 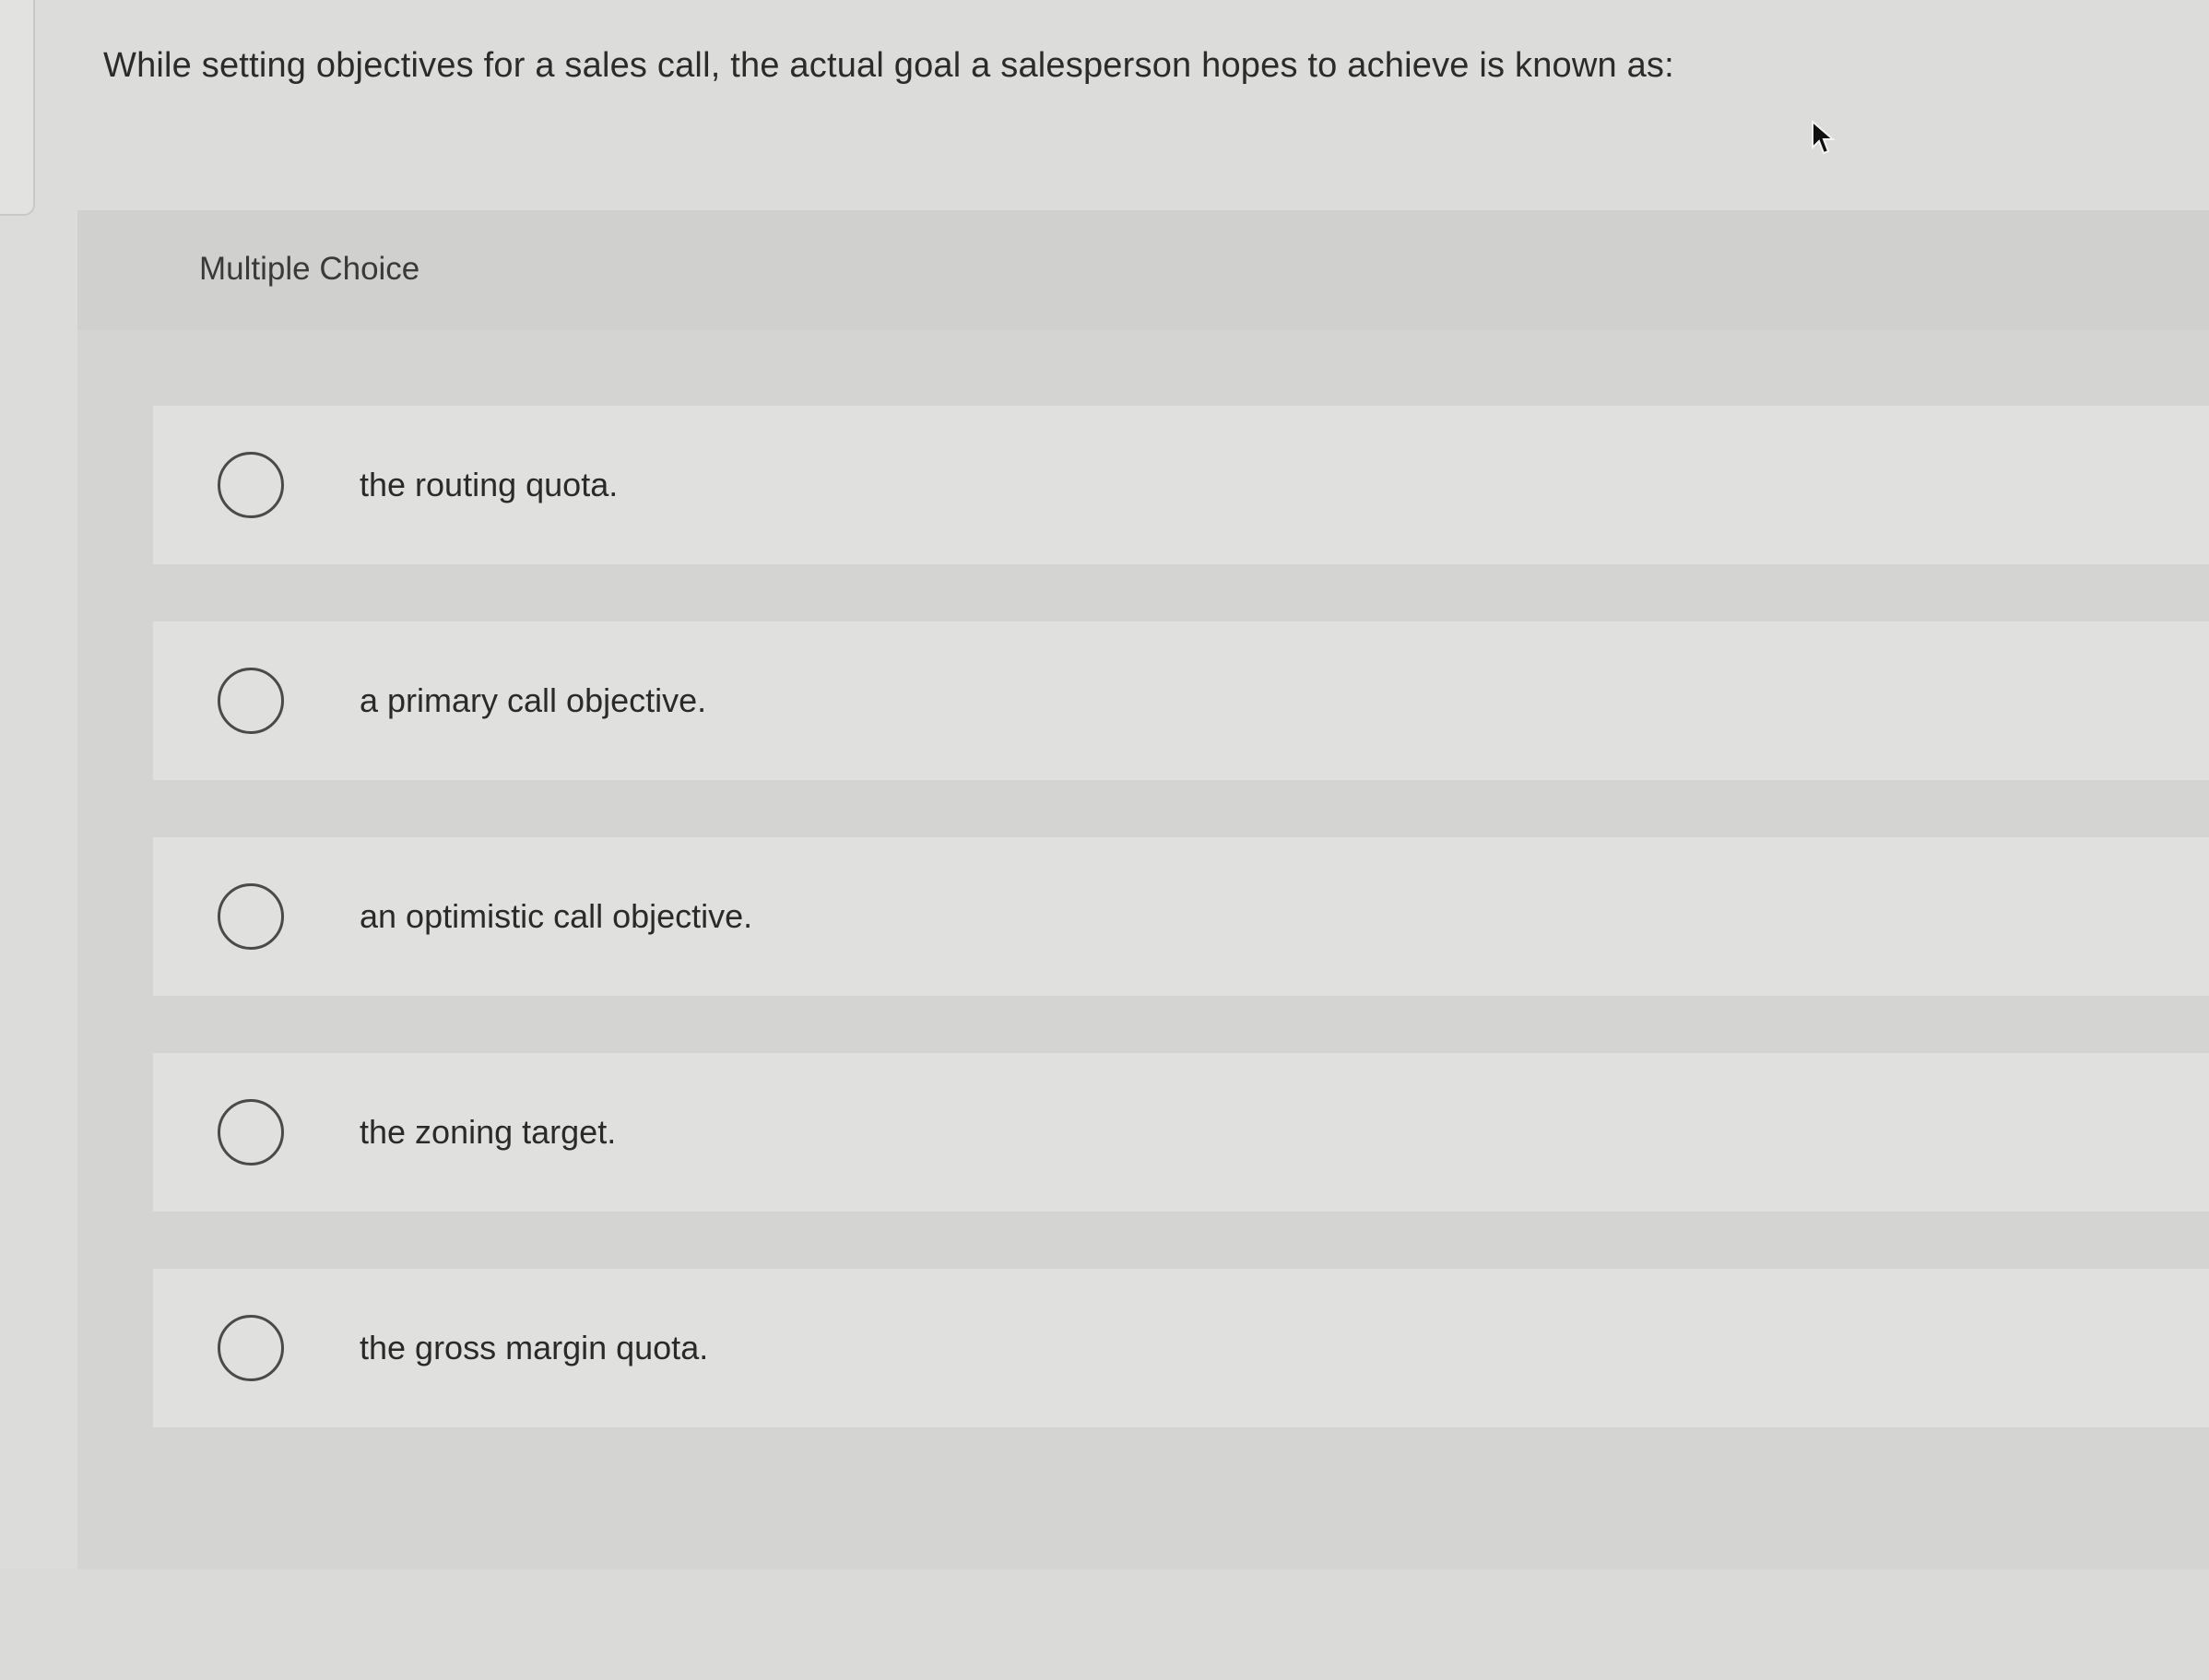 What do you see at coordinates (490, 484) in the screenshot?
I see `answer-option-label: the routing quota.` at bounding box center [490, 484].